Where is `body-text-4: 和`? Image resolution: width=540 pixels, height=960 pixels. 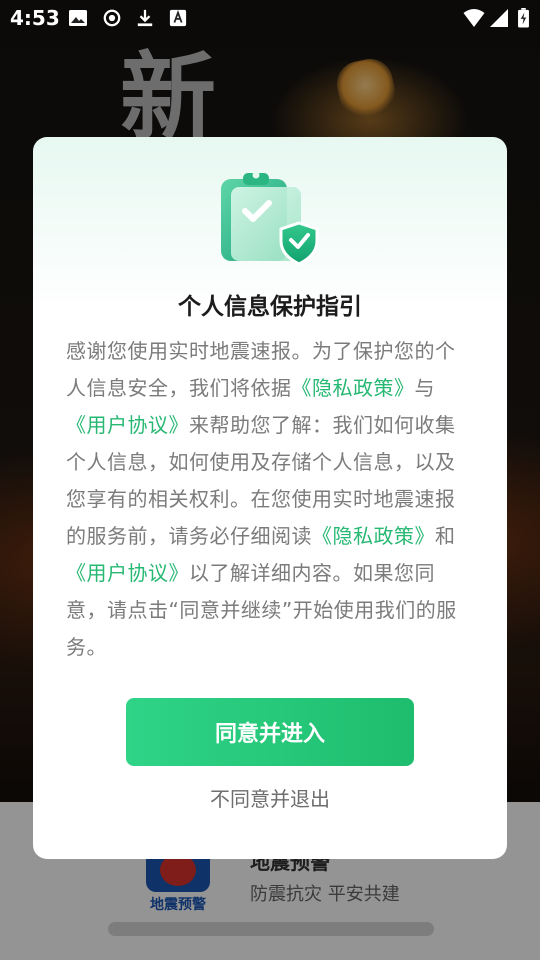
body-text-4: 和 is located at coordinates (445, 536).